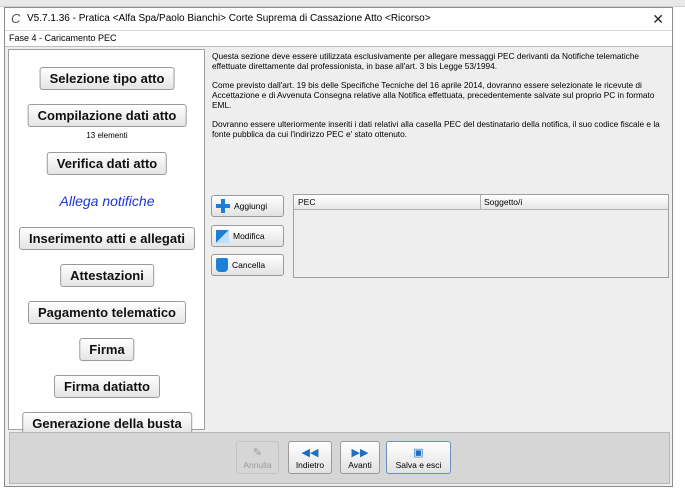 Image resolution: width=685 pixels, height=497 pixels. I want to click on save-disk-icon: ▣, so click(418, 453).